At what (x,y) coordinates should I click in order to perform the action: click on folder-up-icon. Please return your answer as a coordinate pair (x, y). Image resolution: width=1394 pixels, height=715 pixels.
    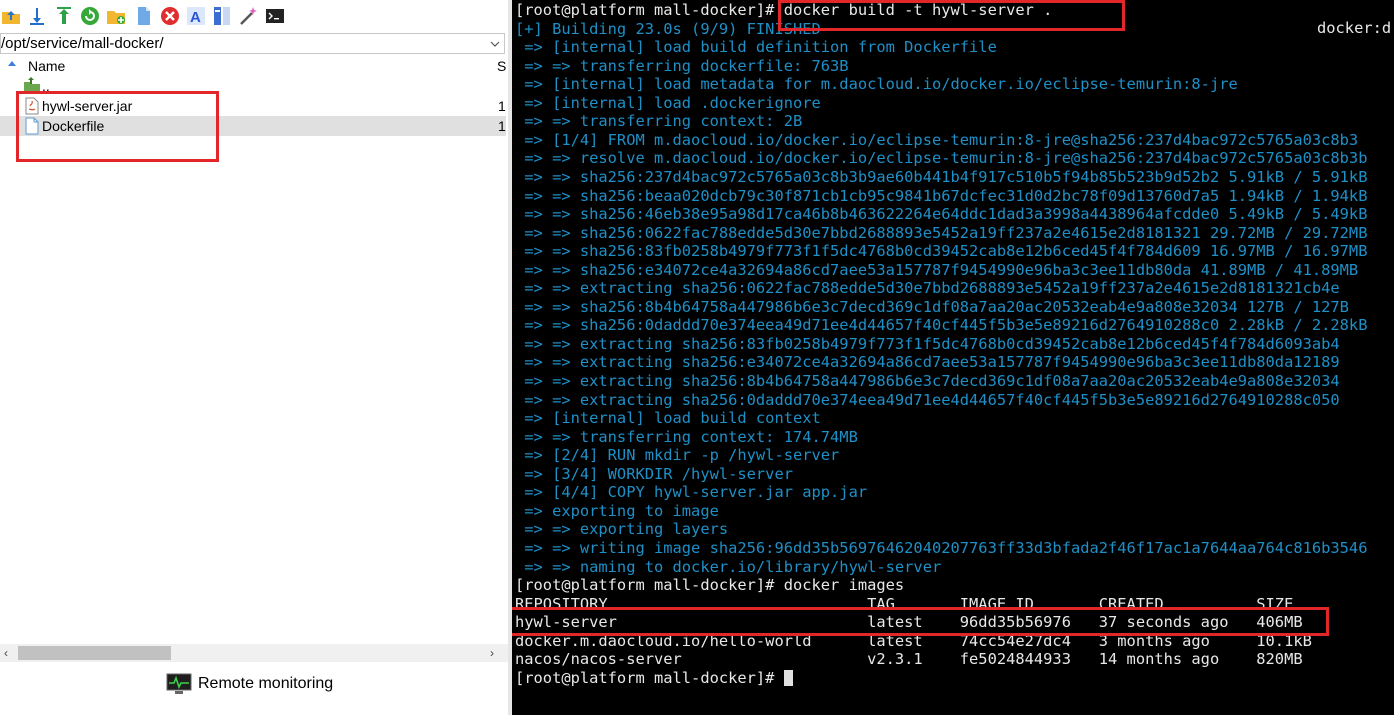
    Looking at the image, I should click on (11, 16).